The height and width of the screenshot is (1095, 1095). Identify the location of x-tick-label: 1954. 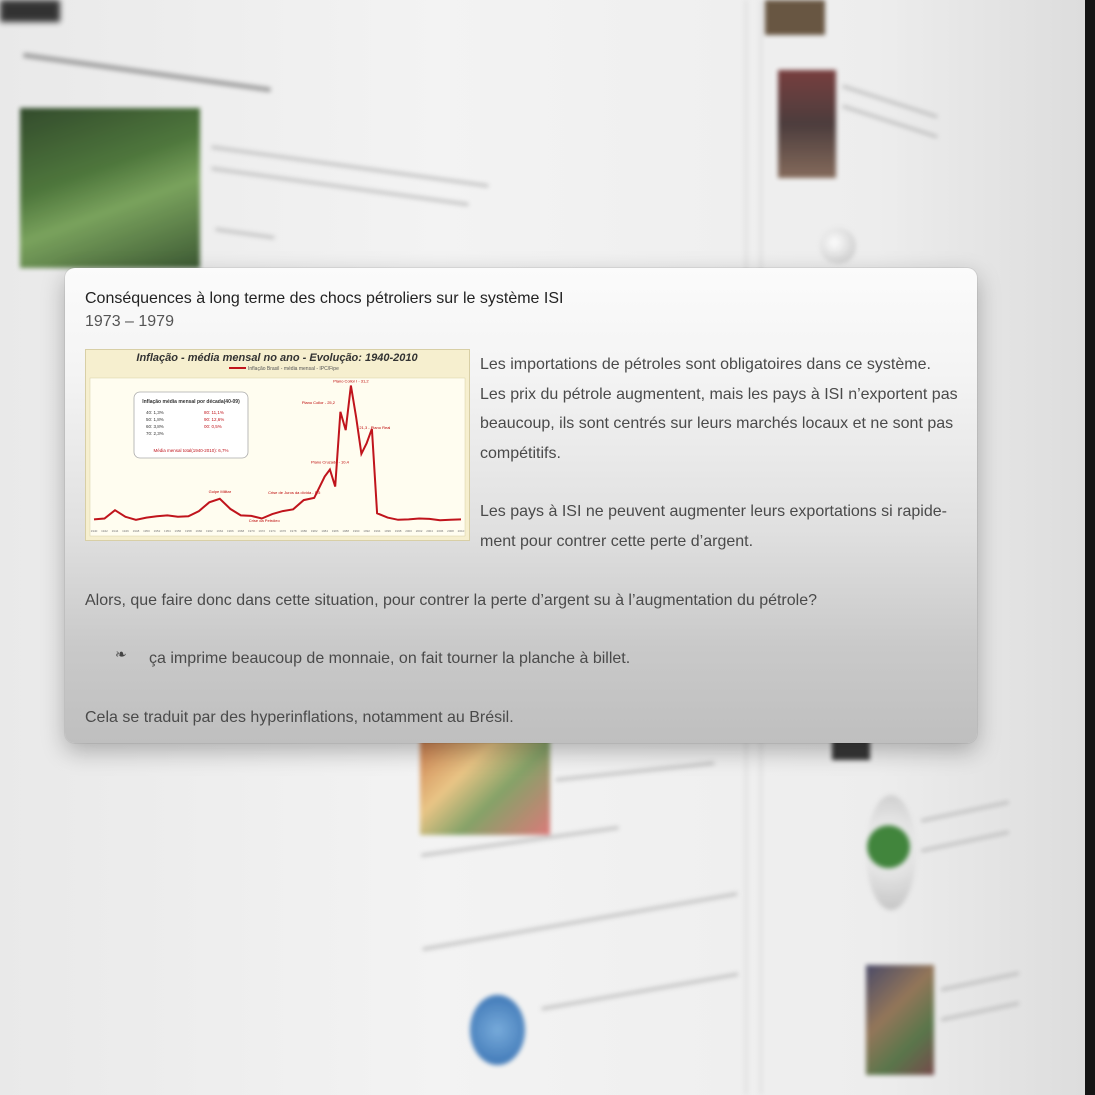
(167, 531).